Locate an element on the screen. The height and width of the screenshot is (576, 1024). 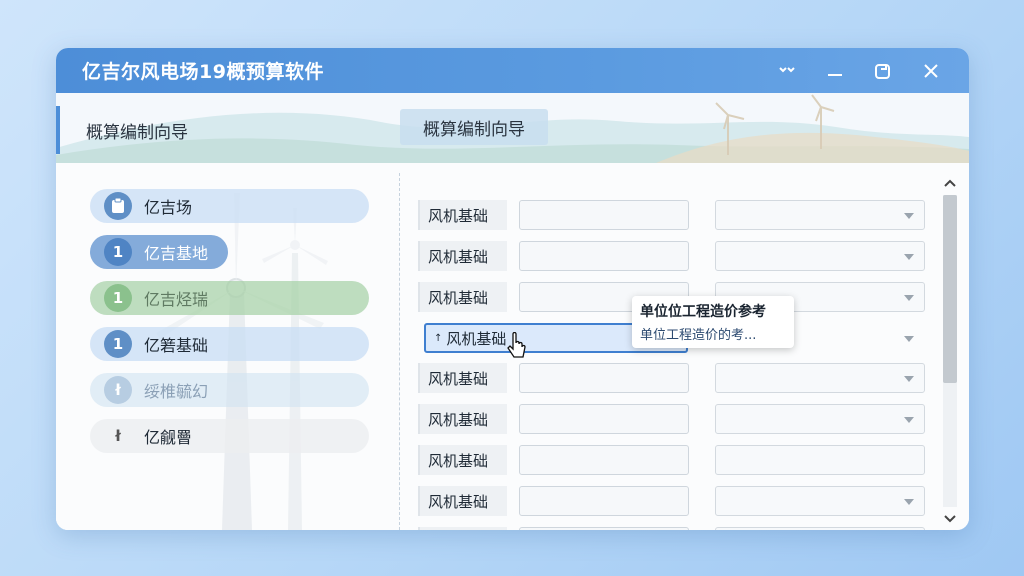
step-label: 绥椎毓幻 is located at coordinates (176, 391).